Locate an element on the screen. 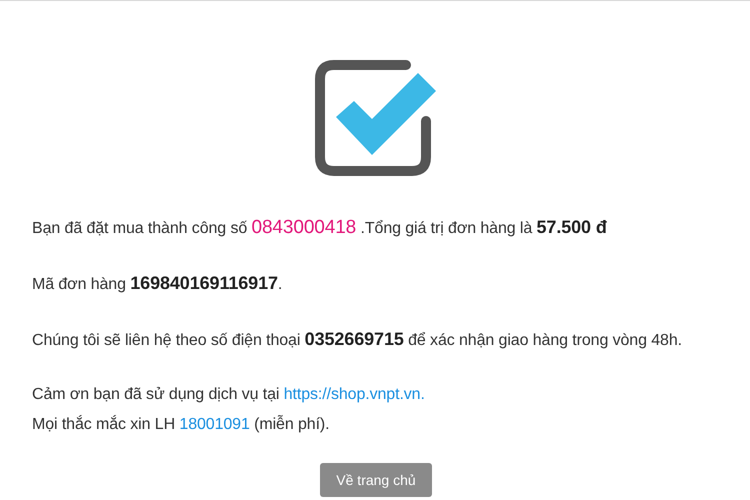  message-text: Mọi thắc mắc xin LH 18001091 (miễn phí). is located at coordinates (181, 424).